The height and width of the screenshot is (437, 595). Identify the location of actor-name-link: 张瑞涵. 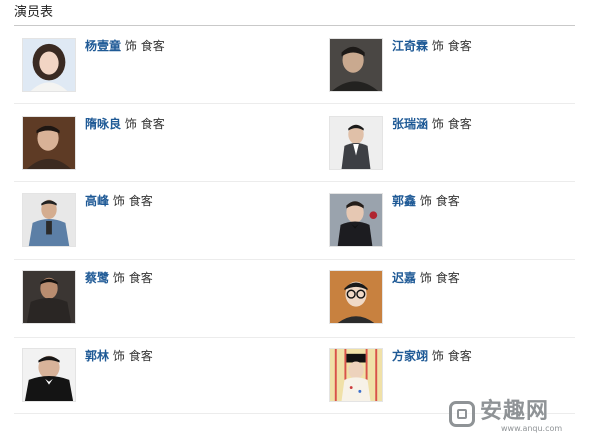
(410, 124).